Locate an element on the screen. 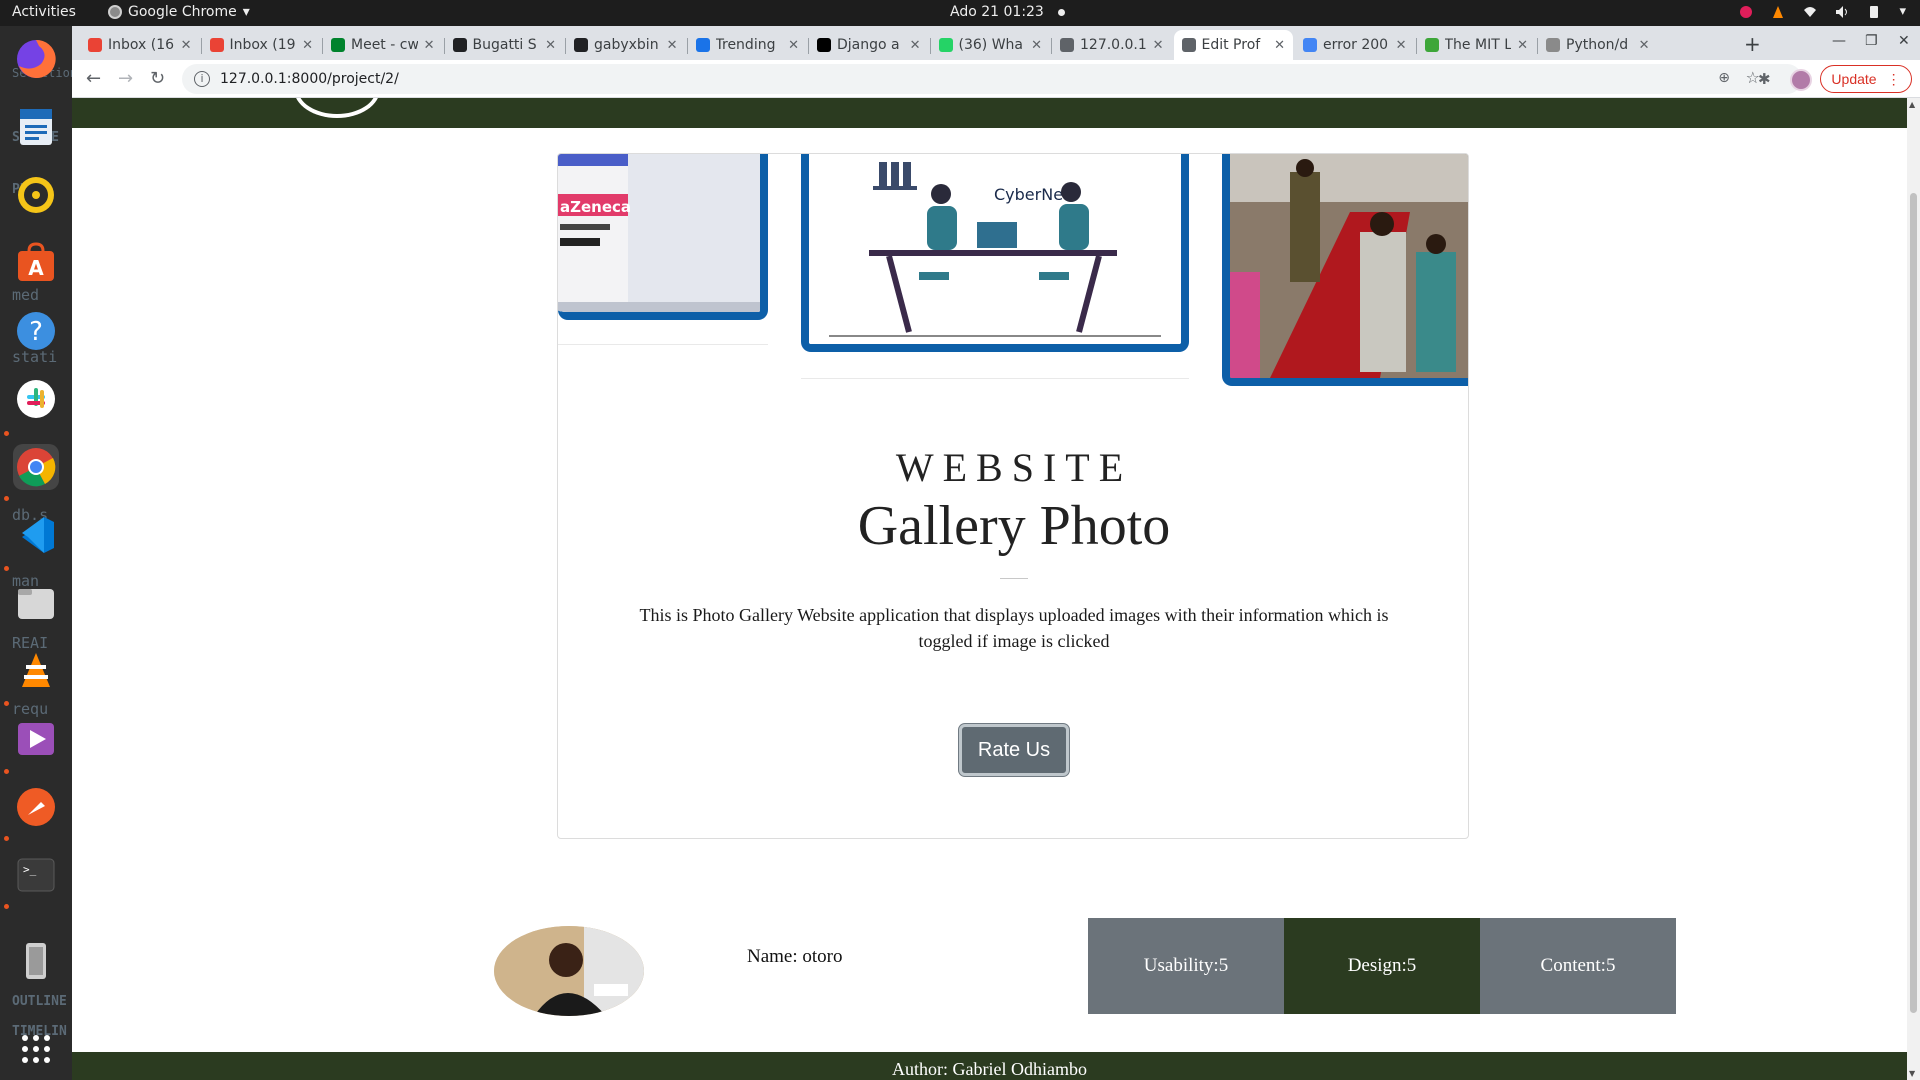  battery-icon is located at coordinates (1874, 12).